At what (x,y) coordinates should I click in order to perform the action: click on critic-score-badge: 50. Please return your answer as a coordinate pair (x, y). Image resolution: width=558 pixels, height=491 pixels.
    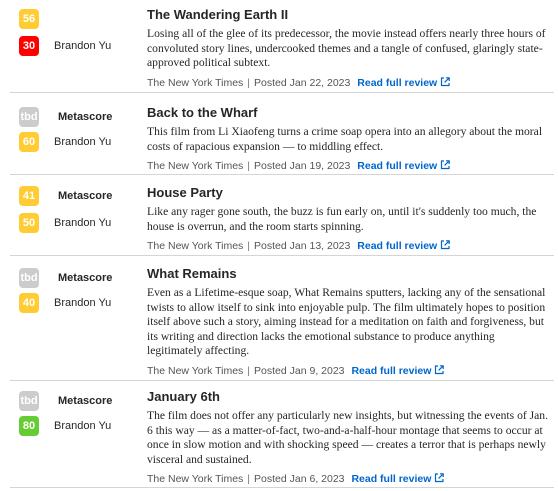
    Looking at the image, I should click on (29, 223).